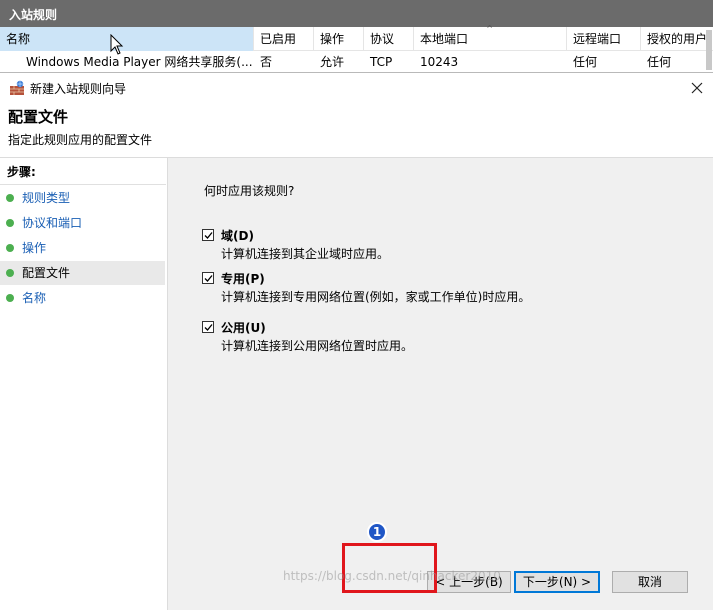  I want to click on vertical-scrollbar, so click(709, 50).